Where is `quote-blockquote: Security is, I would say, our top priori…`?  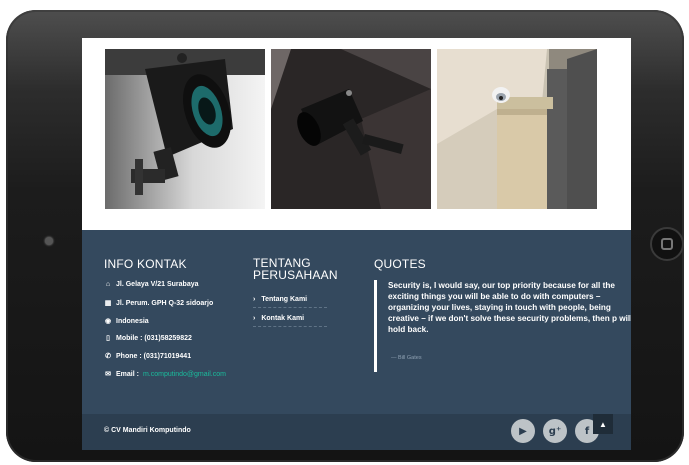
quote-blockquote: Security is, I would say, our top priori… is located at coordinates (502, 326).